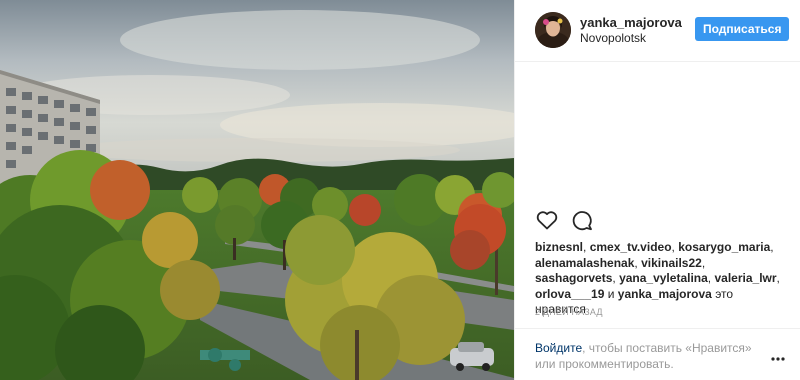 The height and width of the screenshot is (380, 800). I want to click on liker-username: yana_vyletalina, so click(663, 278).